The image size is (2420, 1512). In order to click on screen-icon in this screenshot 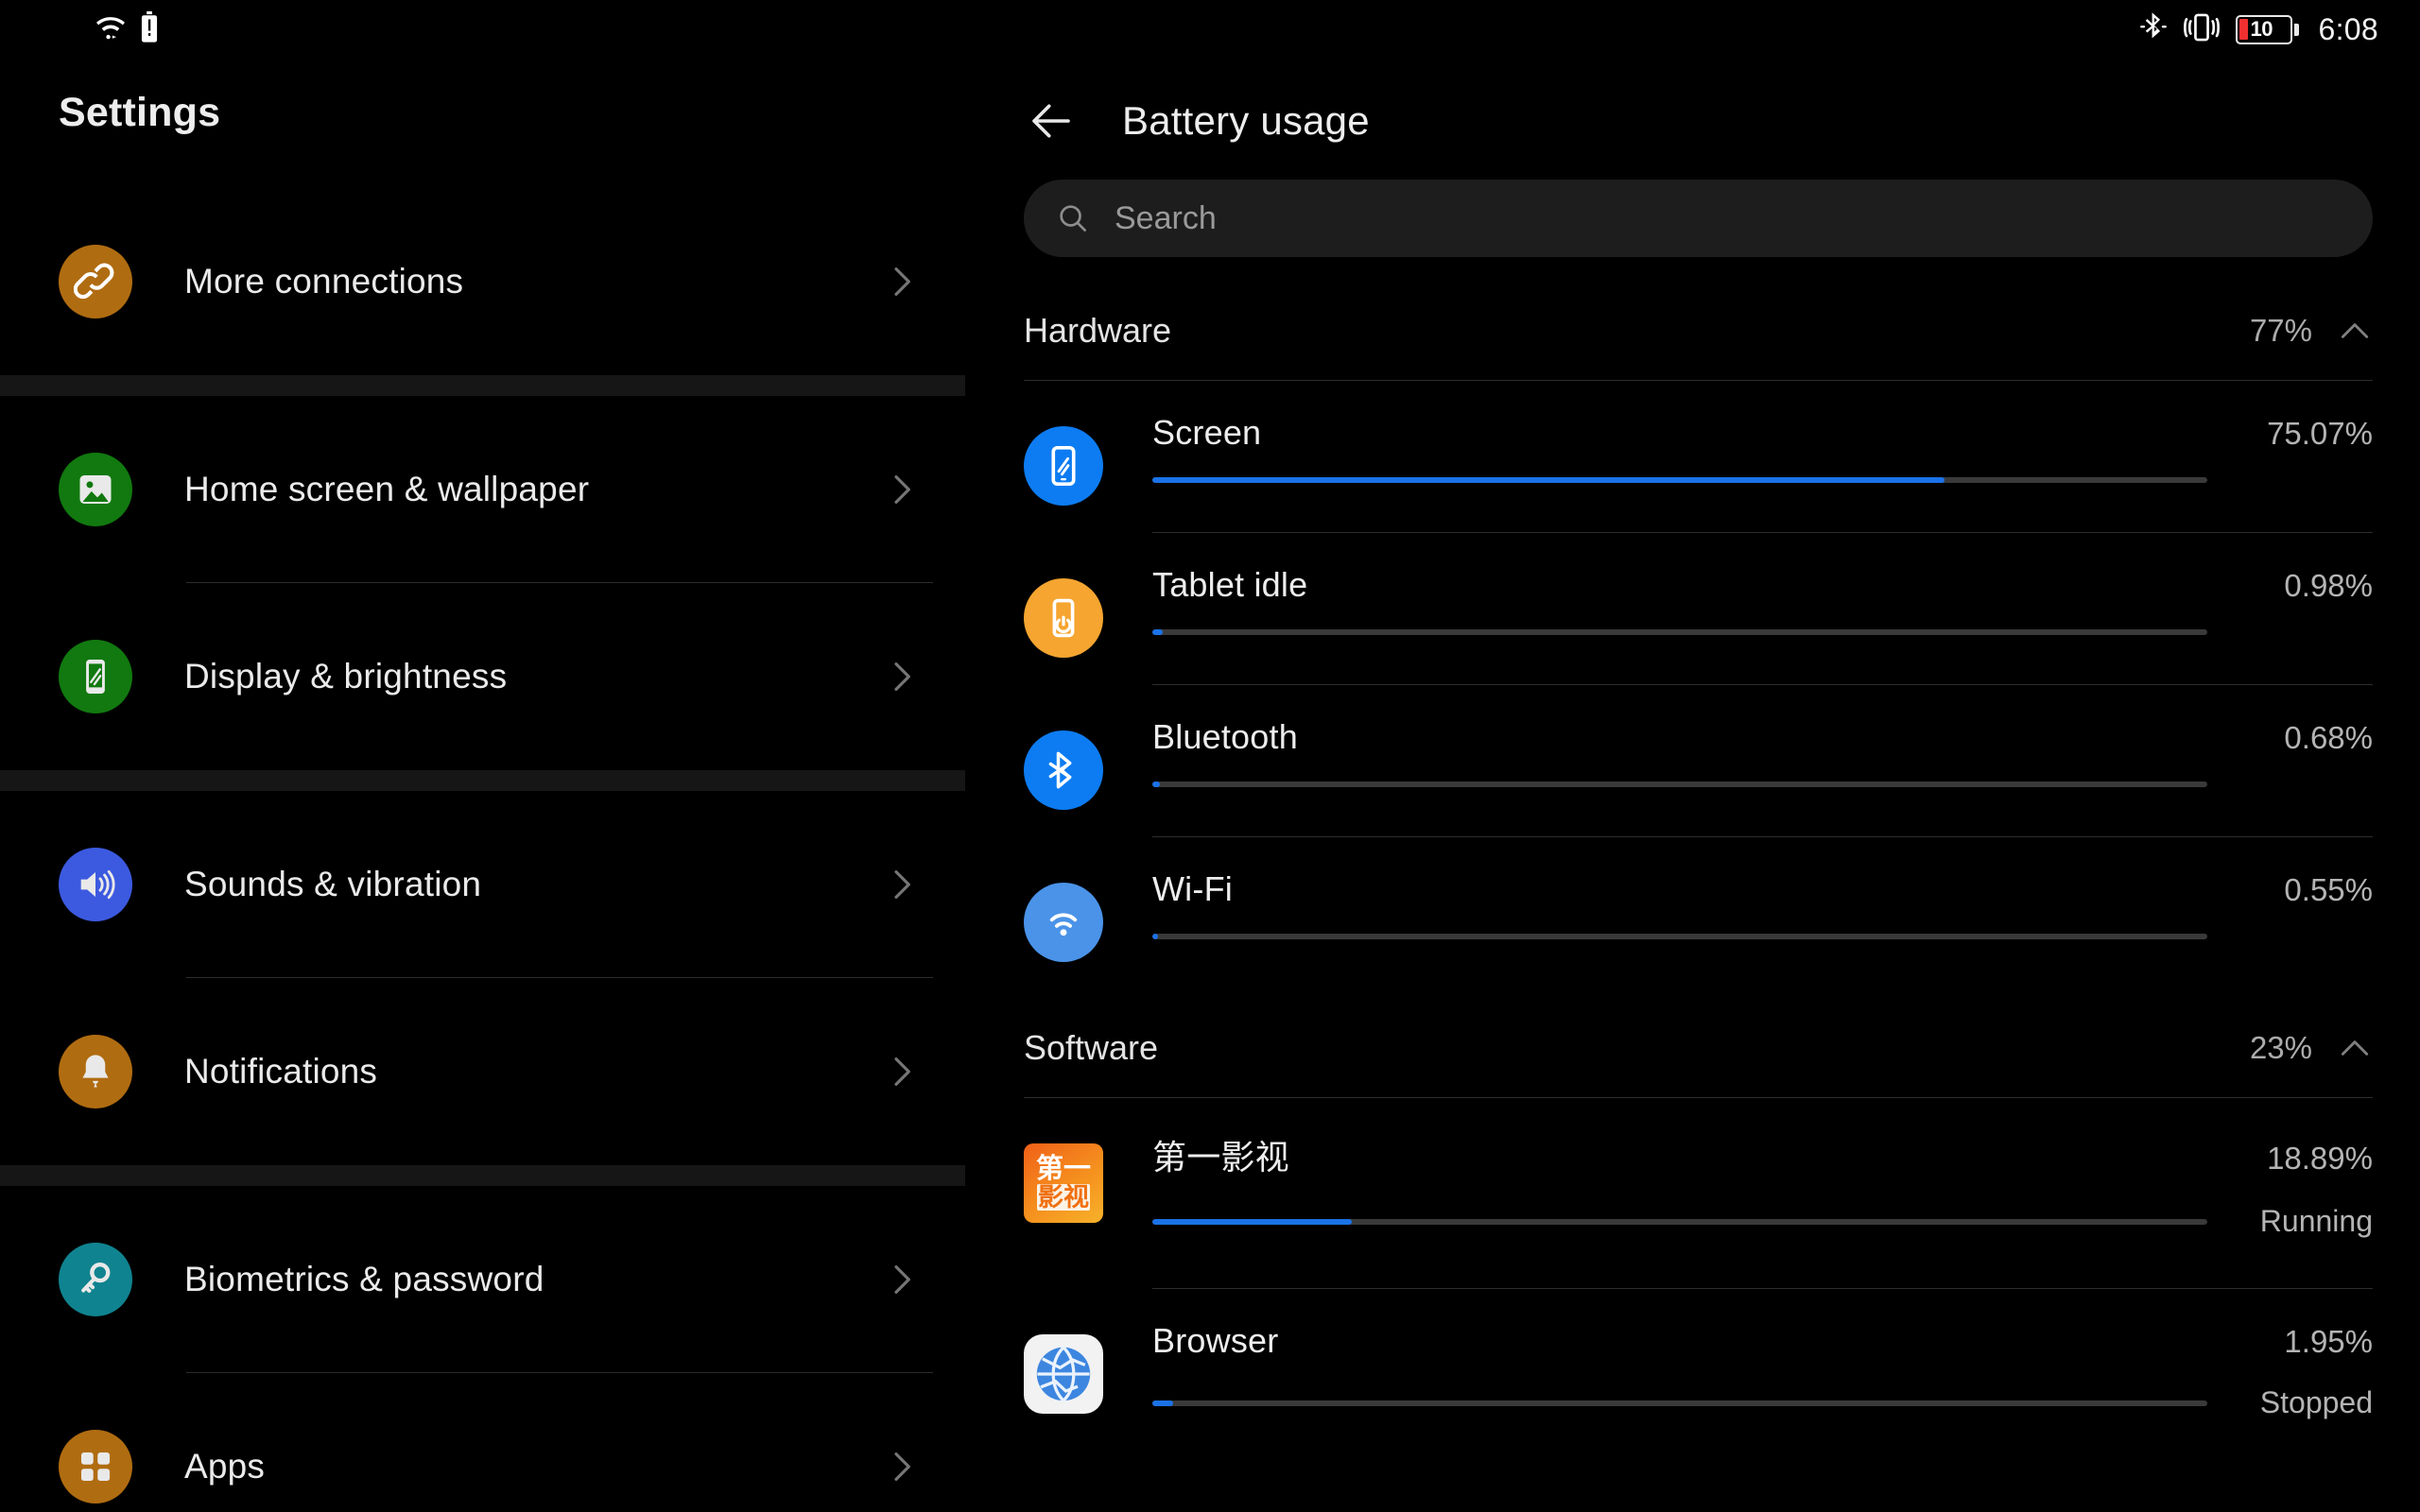, I will do `click(1063, 466)`.